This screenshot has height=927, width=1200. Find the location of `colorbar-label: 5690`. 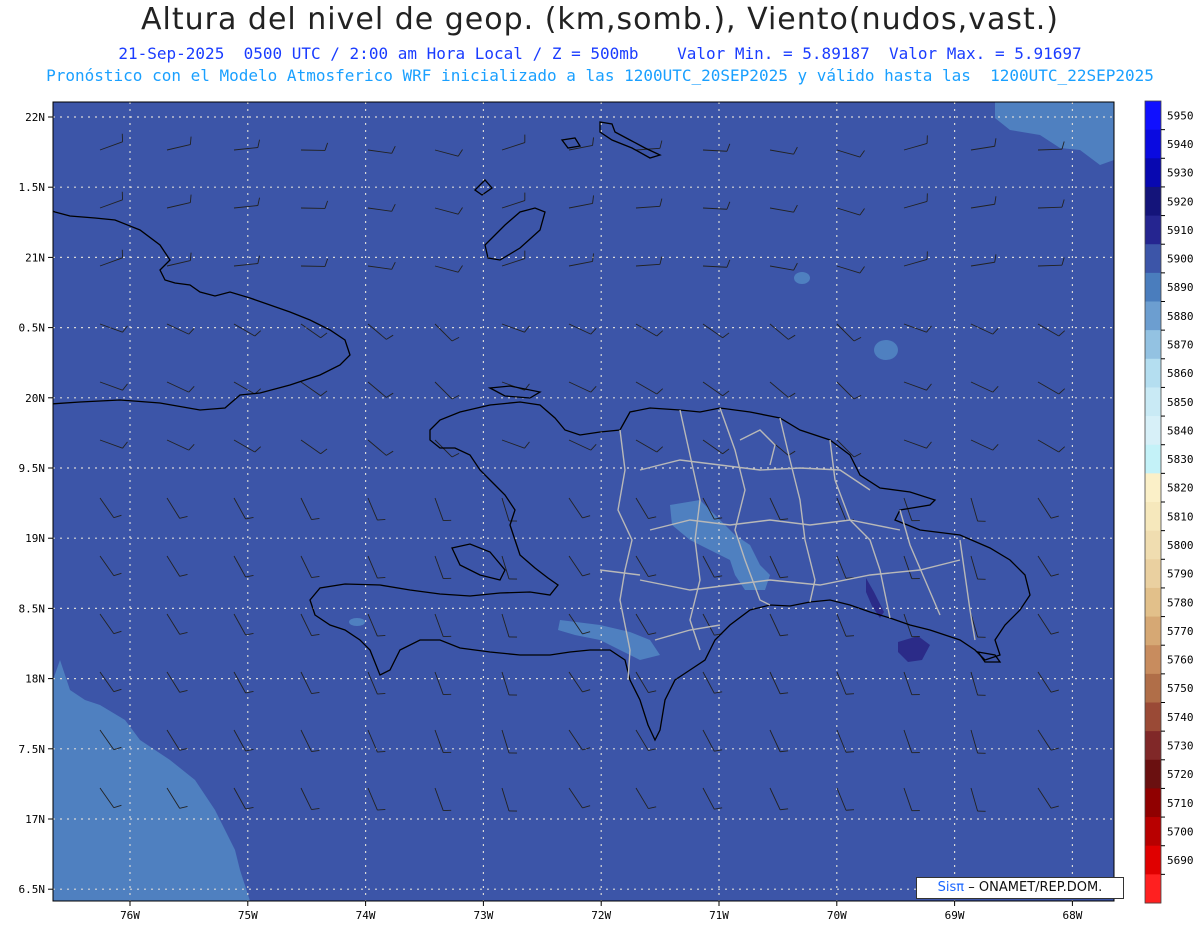

colorbar-label: 5690 is located at coordinates (1180, 860).